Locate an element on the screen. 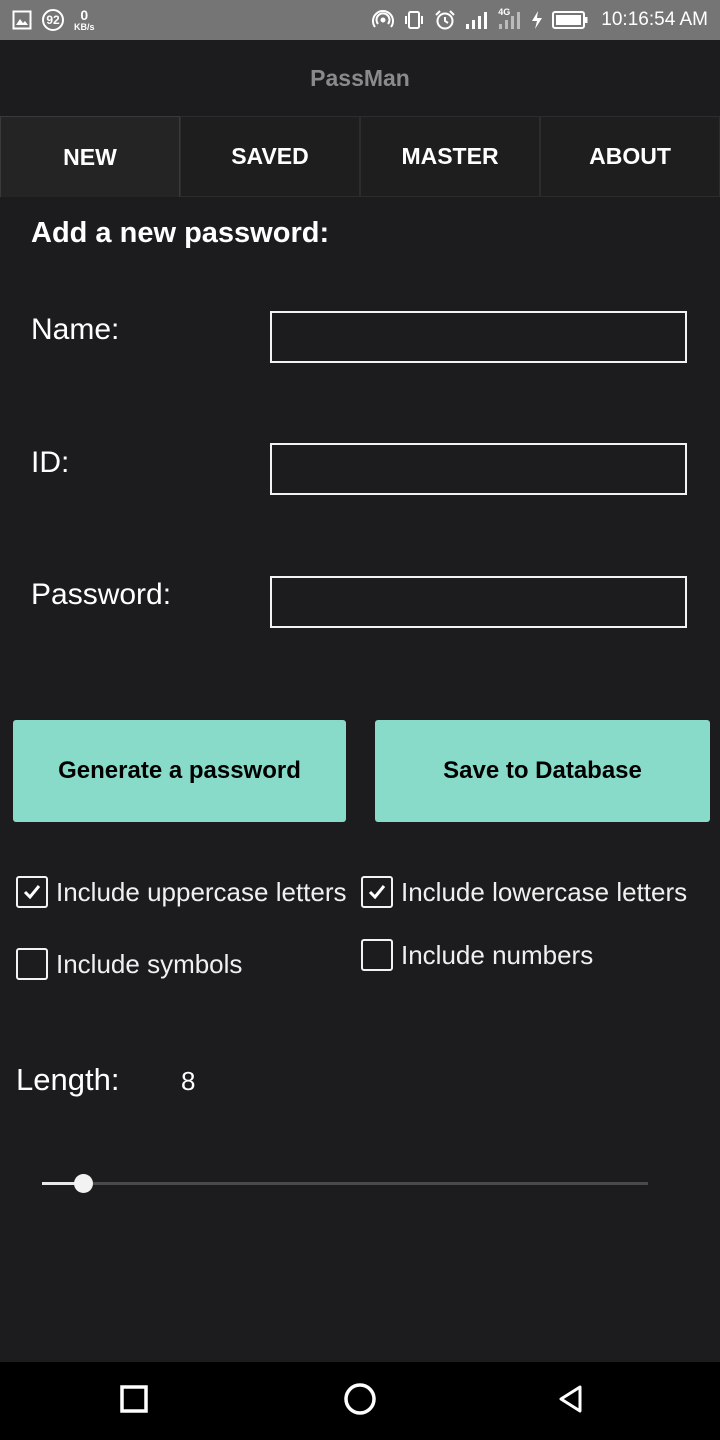 The image size is (720, 1440). numbers-checkbox-label: Include numbers is located at coordinates (497, 954).